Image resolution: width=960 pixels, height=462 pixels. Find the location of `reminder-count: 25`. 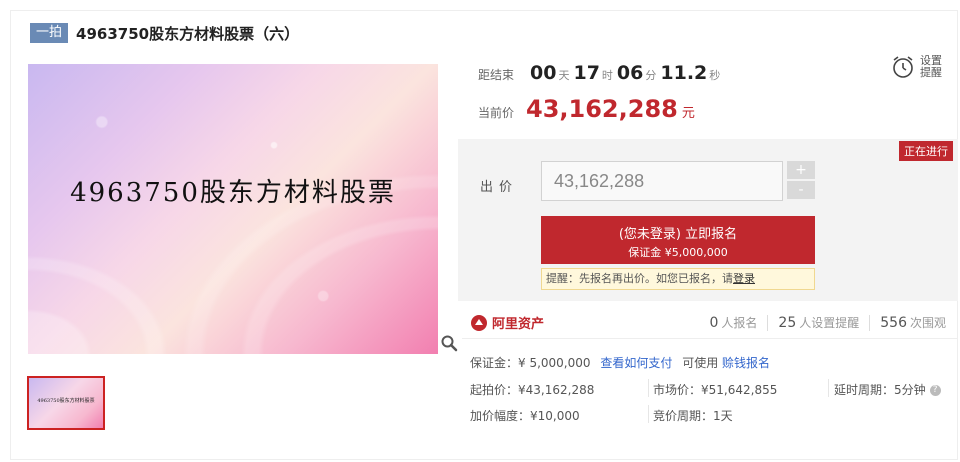

reminder-count: 25 is located at coordinates (787, 323).